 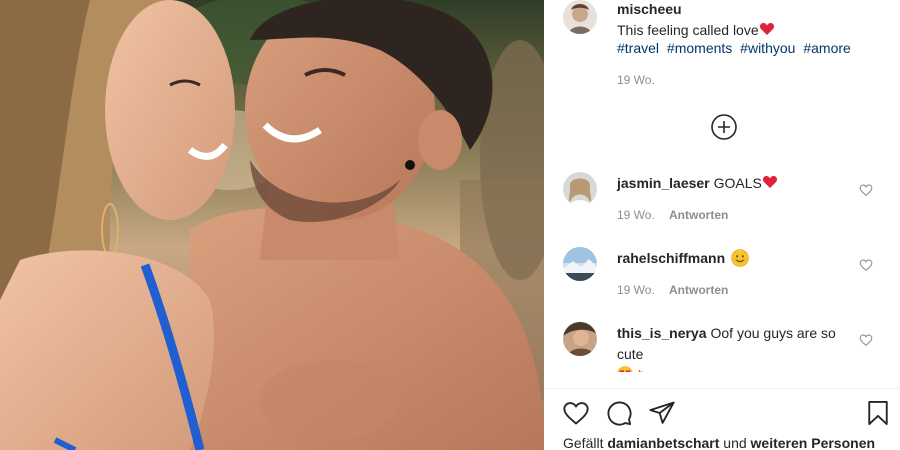 I want to click on comment-list-fade, so click(x=722, y=380).